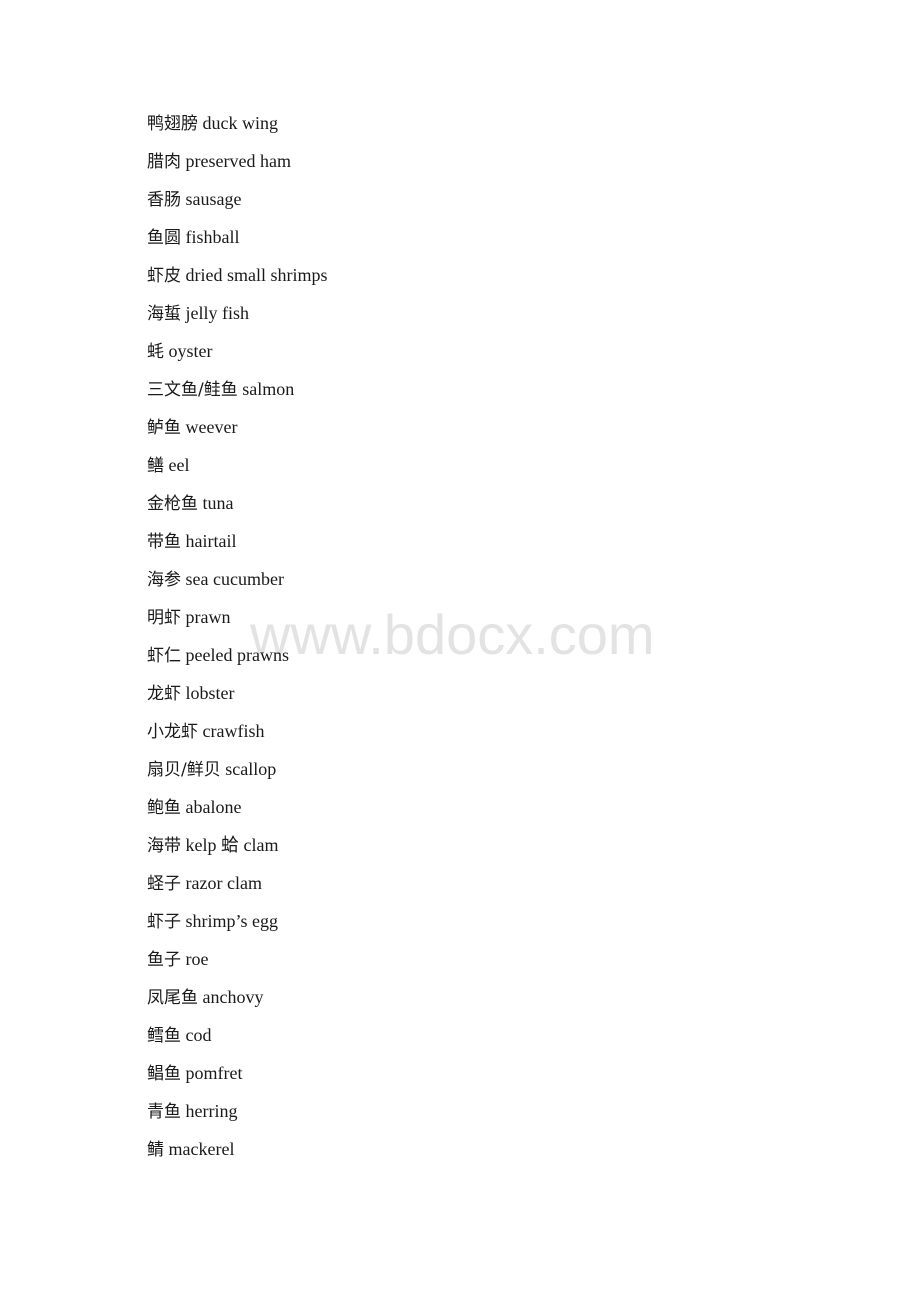 This screenshot has height=1302, width=920. Describe the element at coordinates (164, 694) in the screenshot. I see `chinese-term: 龙虾` at that location.